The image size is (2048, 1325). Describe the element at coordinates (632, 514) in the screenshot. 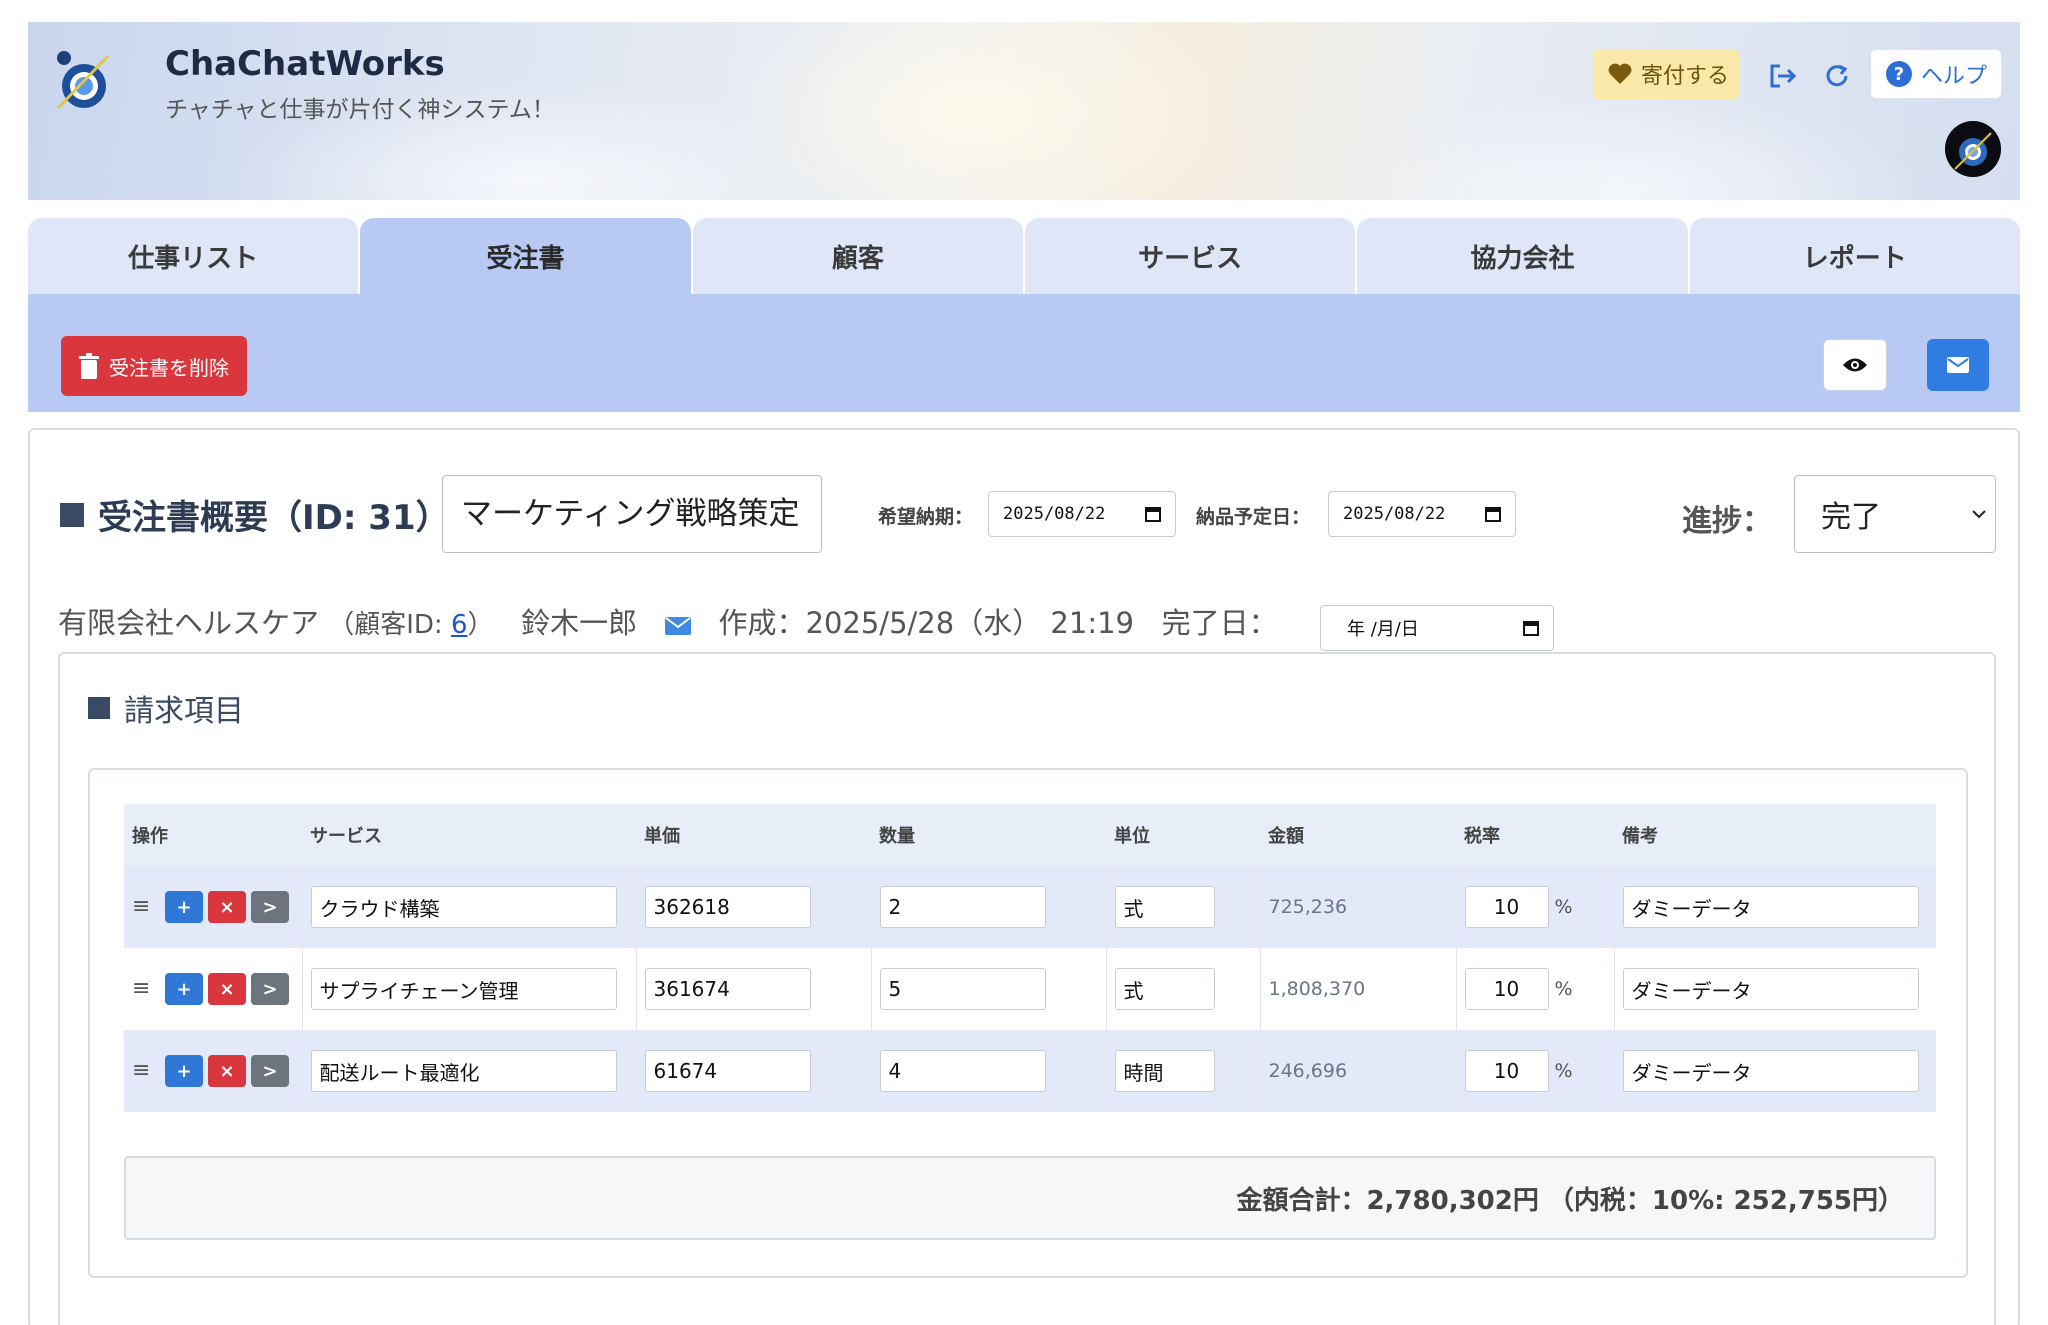

I see `order-name-input: マーケティング戦略策定` at that location.